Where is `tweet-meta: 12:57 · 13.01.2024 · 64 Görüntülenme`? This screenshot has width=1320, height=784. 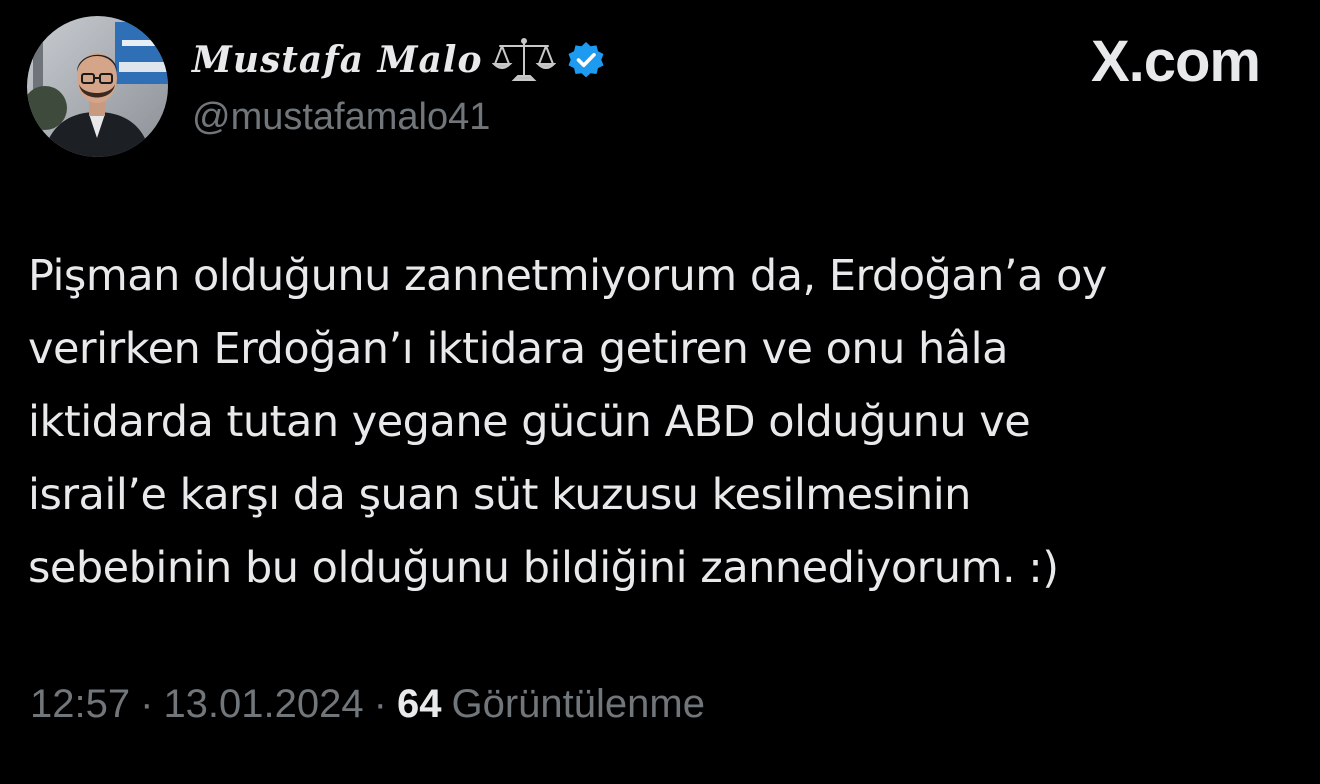
tweet-meta: 12:57 · 13.01.2024 · 64 Görüntülenme is located at coordinates (367, 704).